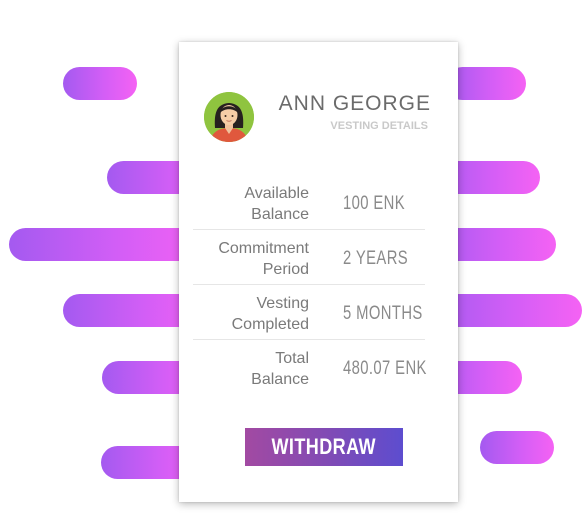 This screenshot has height=521, width=588. Describe the element at coordinates (376, 258) in the screenshot. I see `detail-value: 2 YEARS` at that location.